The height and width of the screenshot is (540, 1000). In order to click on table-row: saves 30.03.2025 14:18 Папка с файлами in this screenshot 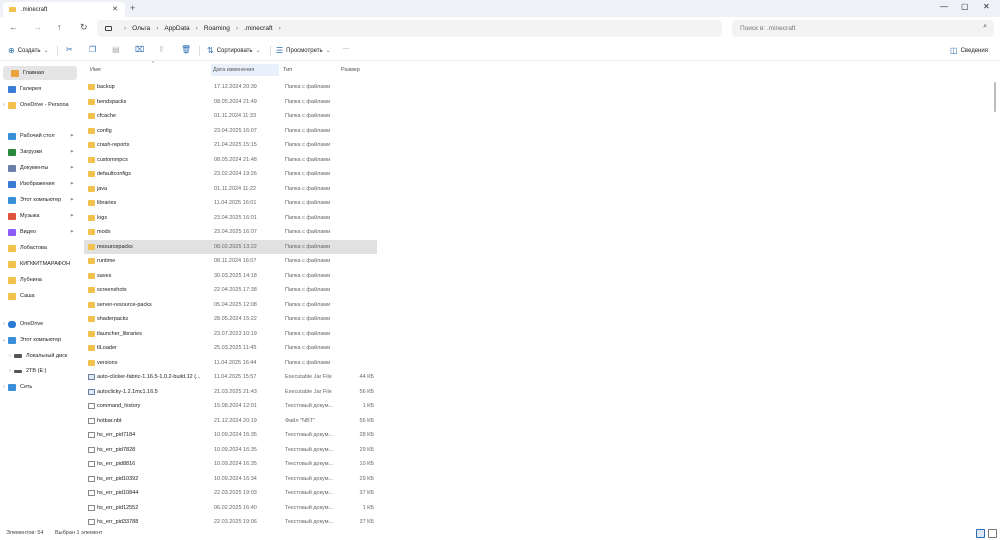, I will do `click(230, 276)`.